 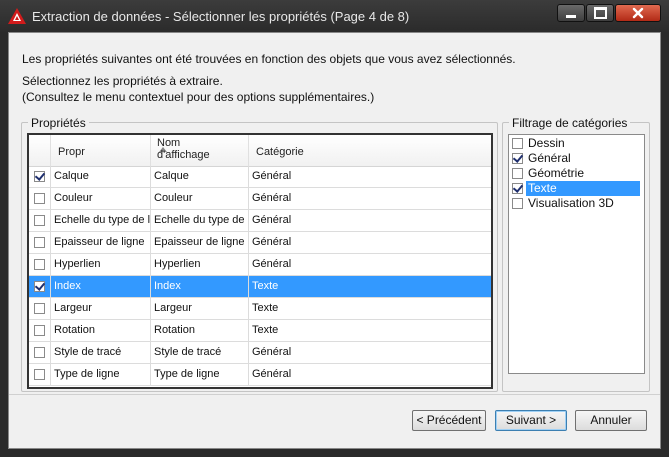 I want to click on cell-property: Echelle du type de ligne, so click(x=101, y=221).